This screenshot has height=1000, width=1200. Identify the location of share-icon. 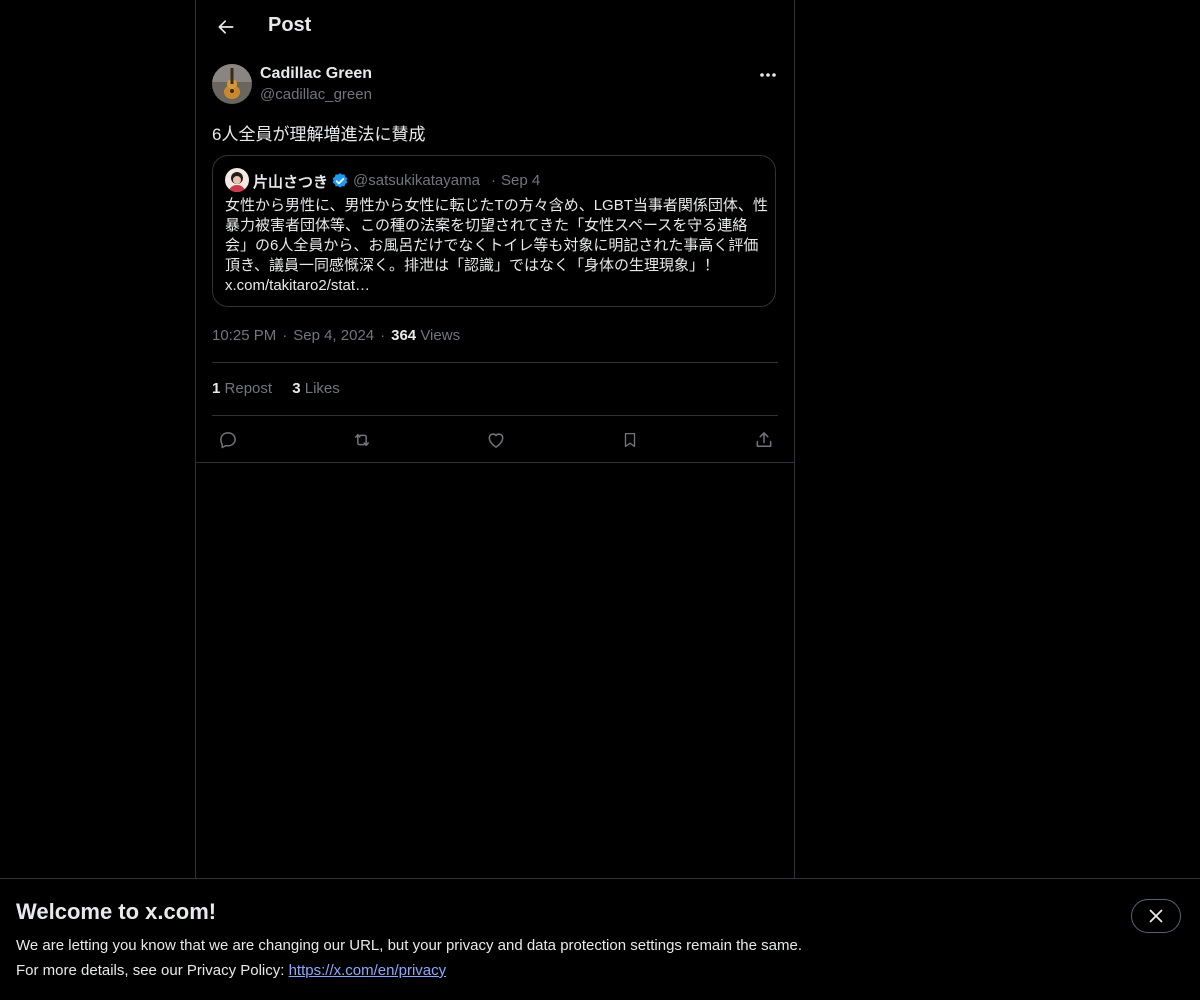
(764, 439).